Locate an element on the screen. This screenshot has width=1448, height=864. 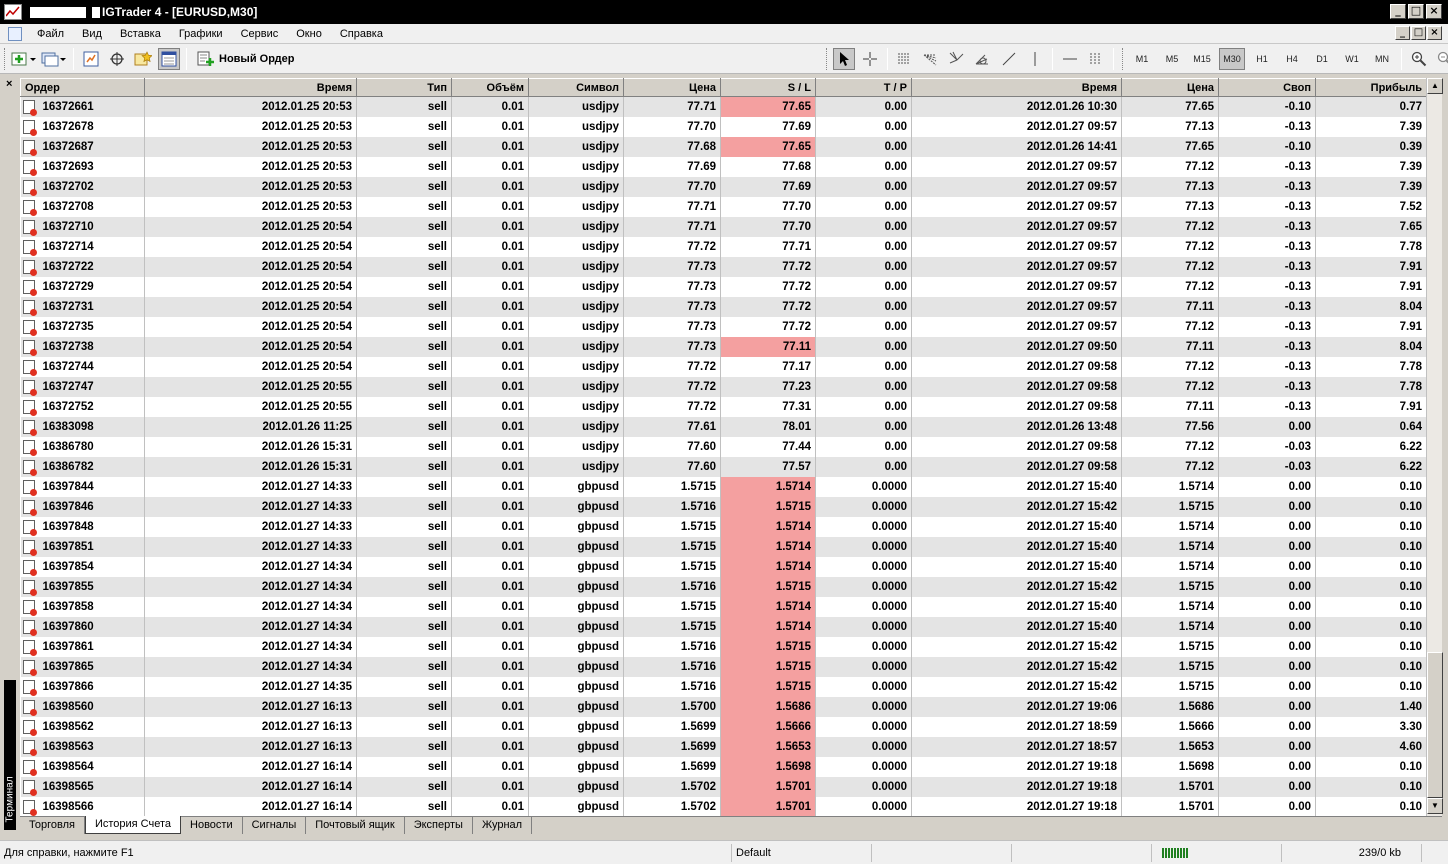
profiles-icon is located at coordinates (54, 59).